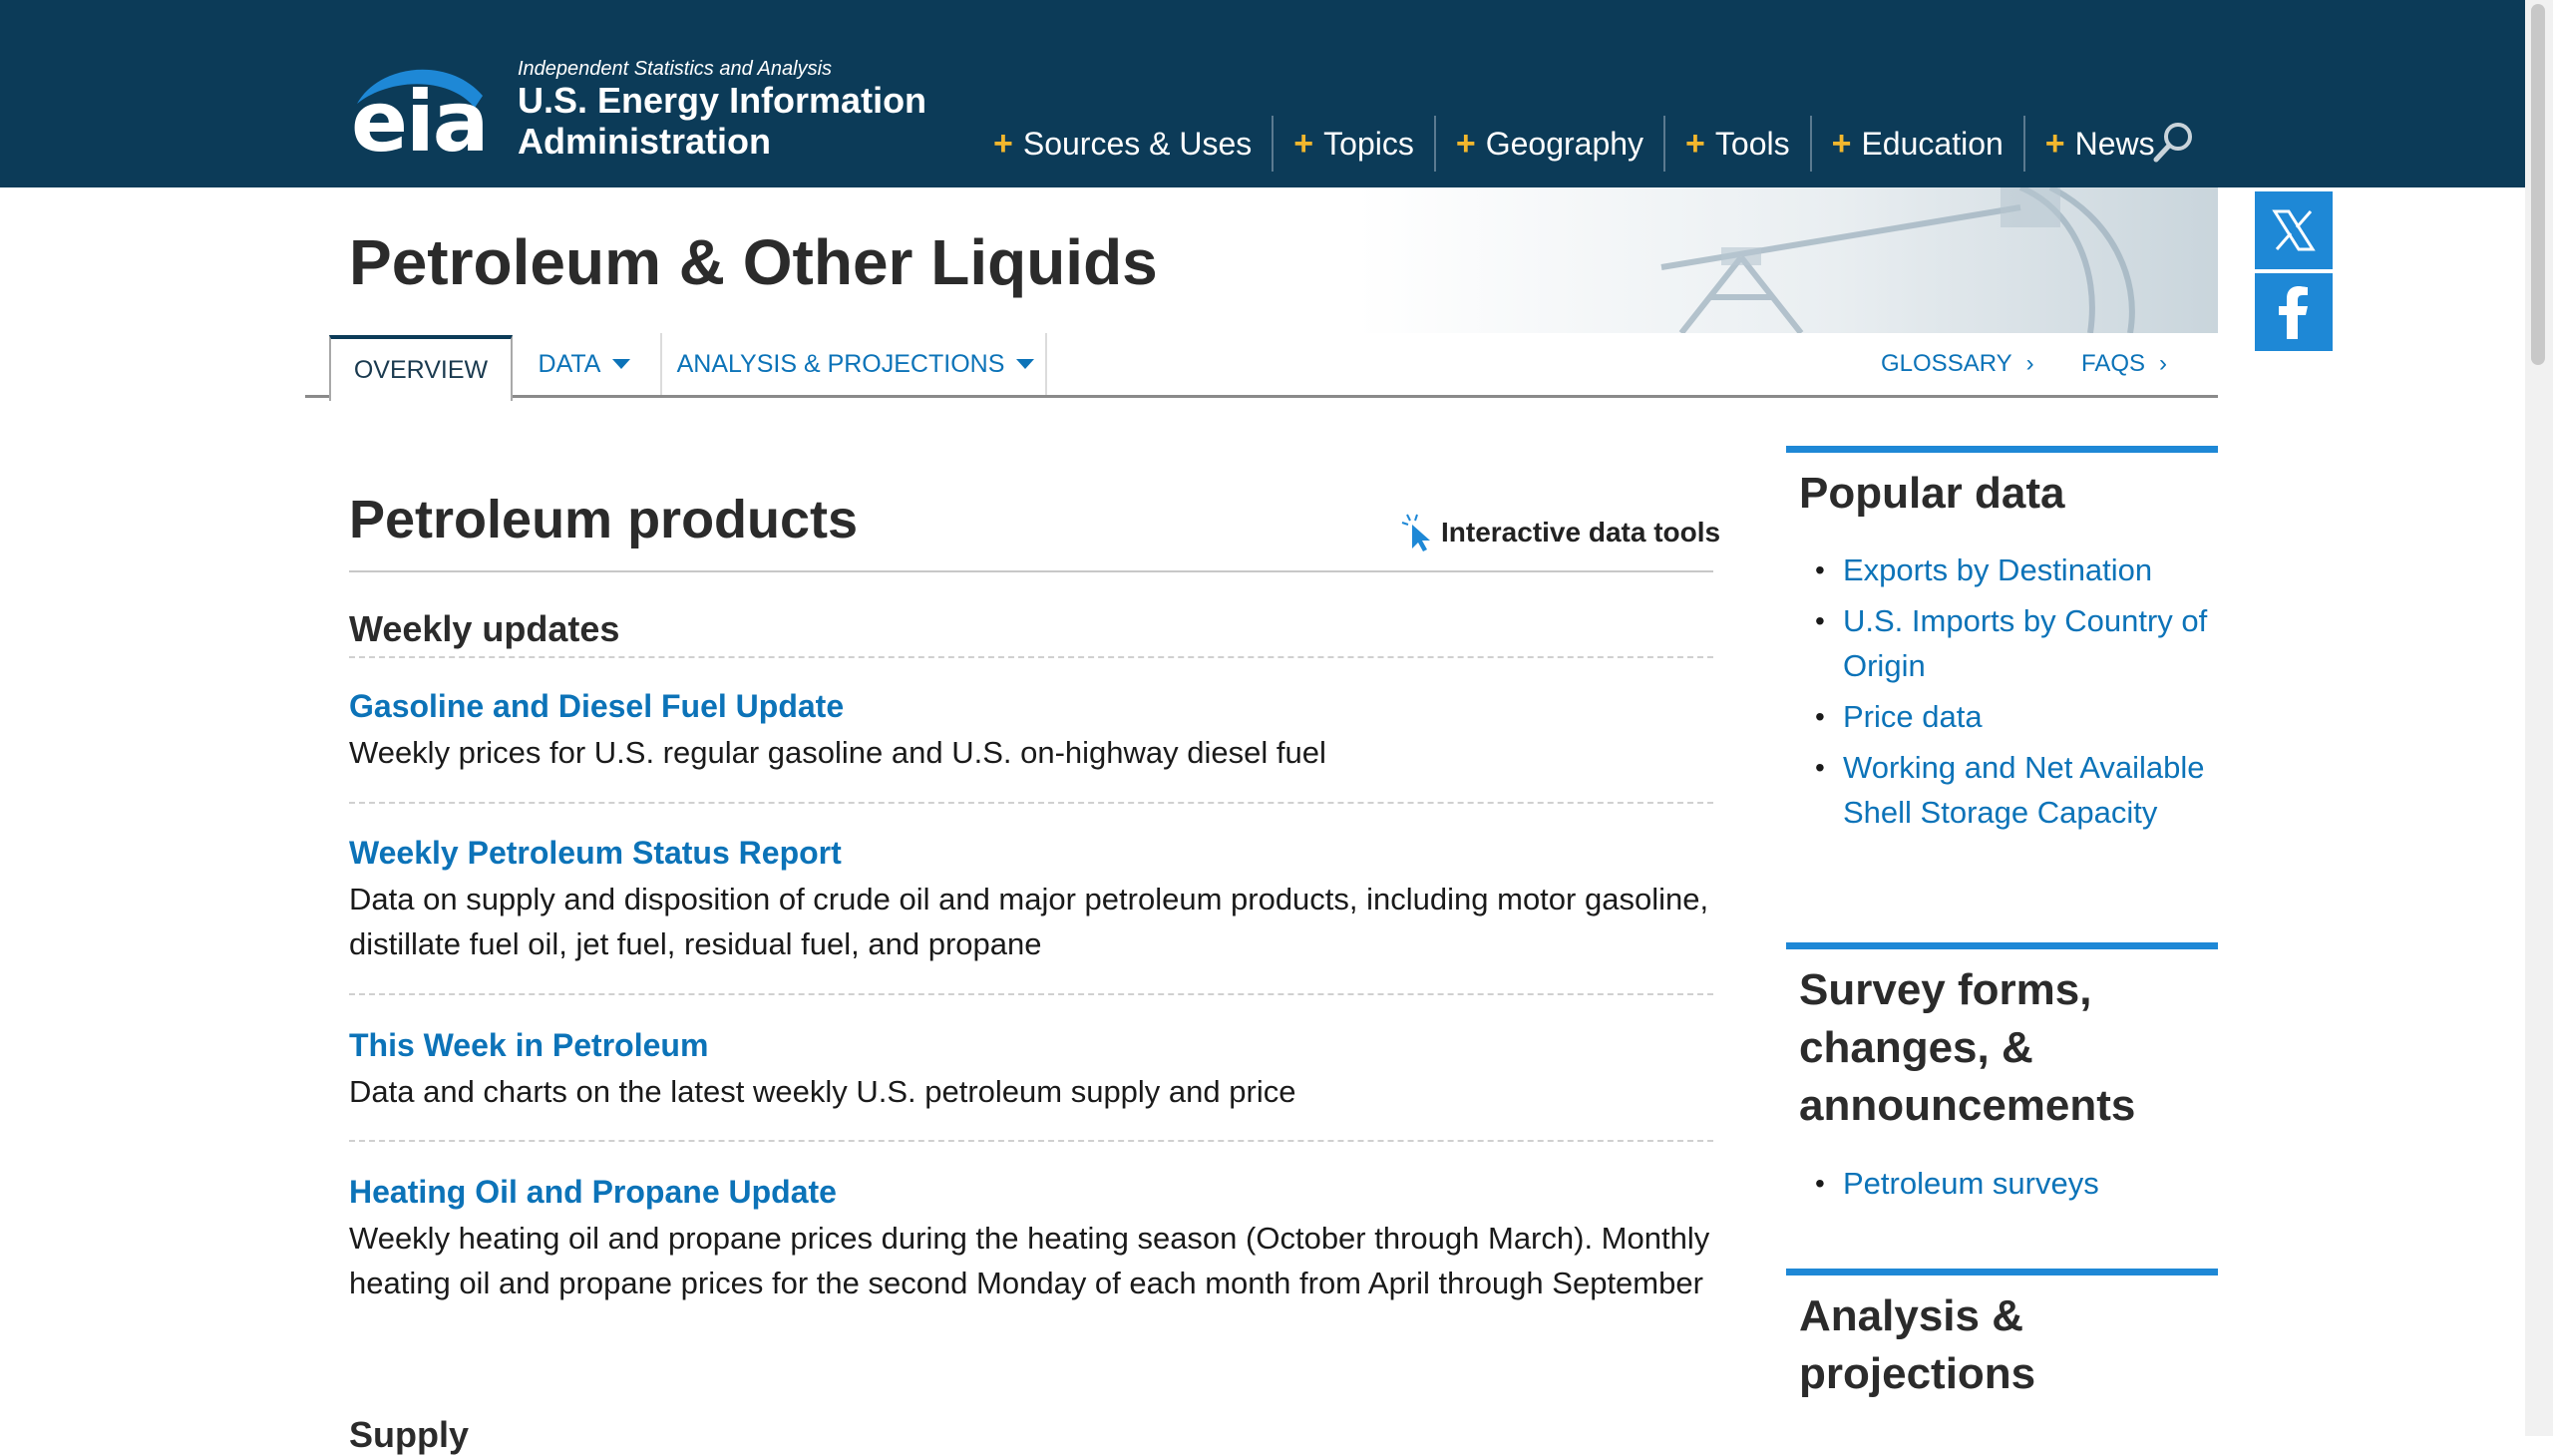 This screenshot has width=2553, height=1456. What do you see at coordinates (757, 121) in the screenshot?
I see `agency-name: U.S. Energy Information Administration` at bounding box center [757, 121].